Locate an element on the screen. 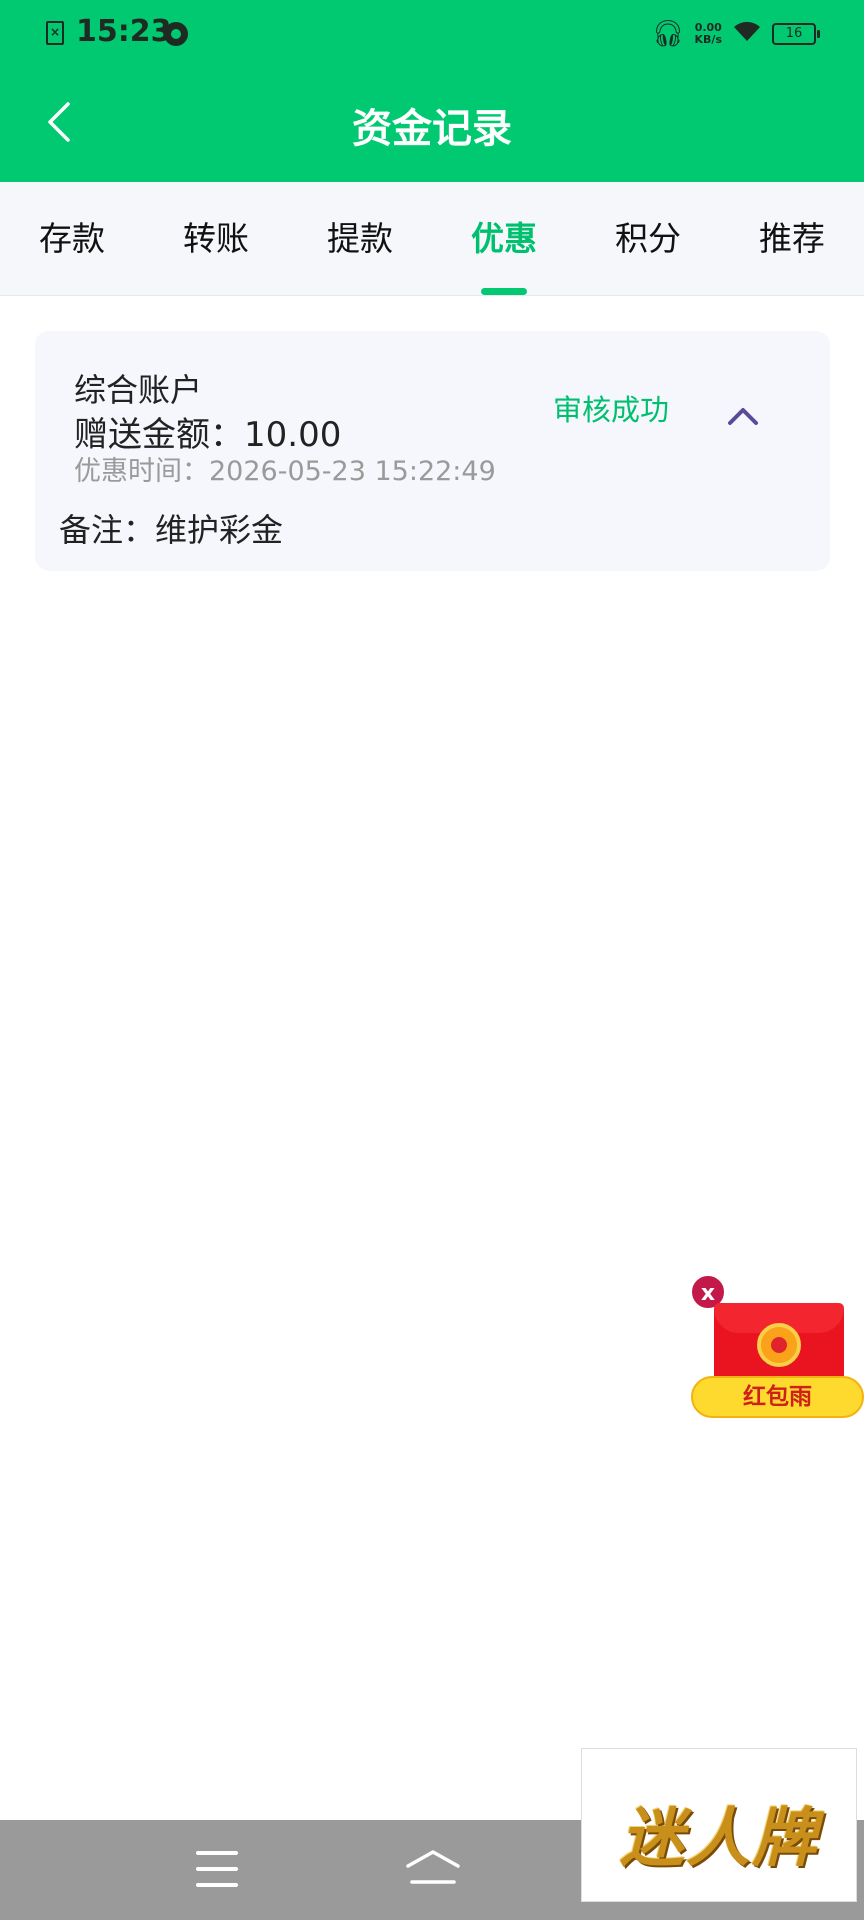 The height and width of the screenshot is (1920, 864). menu-icon is located at coordinates (217, 1869).